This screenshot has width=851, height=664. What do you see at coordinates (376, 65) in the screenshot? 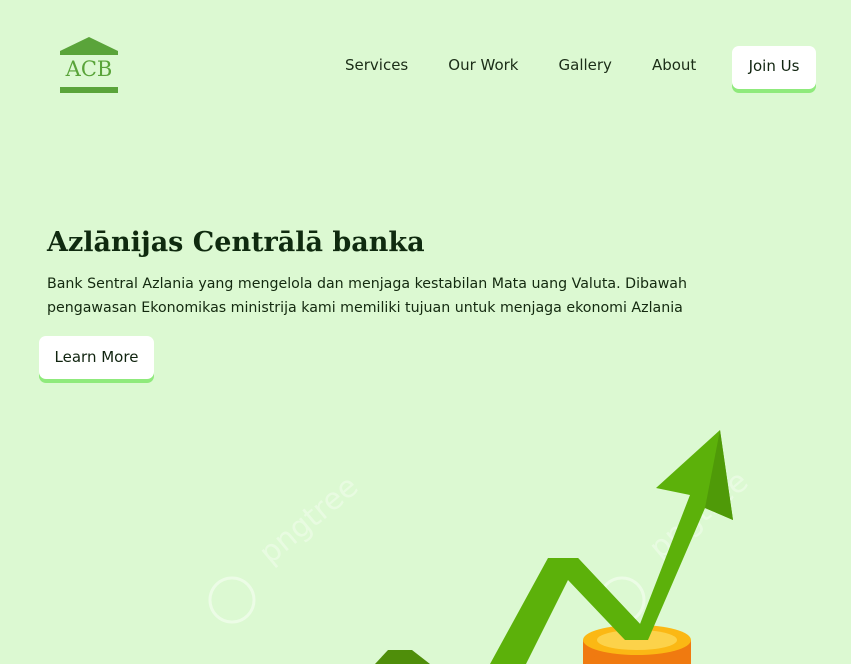
I see `nav-services: Services` at bounding box center [376, 65].